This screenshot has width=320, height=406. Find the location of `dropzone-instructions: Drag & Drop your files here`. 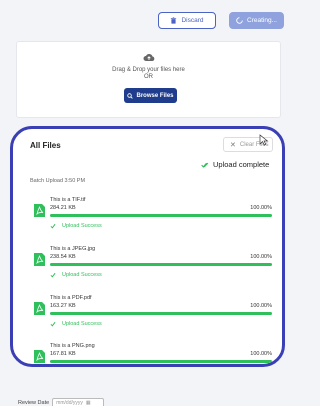

dropzone-instructions: Drag & Drop your files here is located at coordinates (148, 70).